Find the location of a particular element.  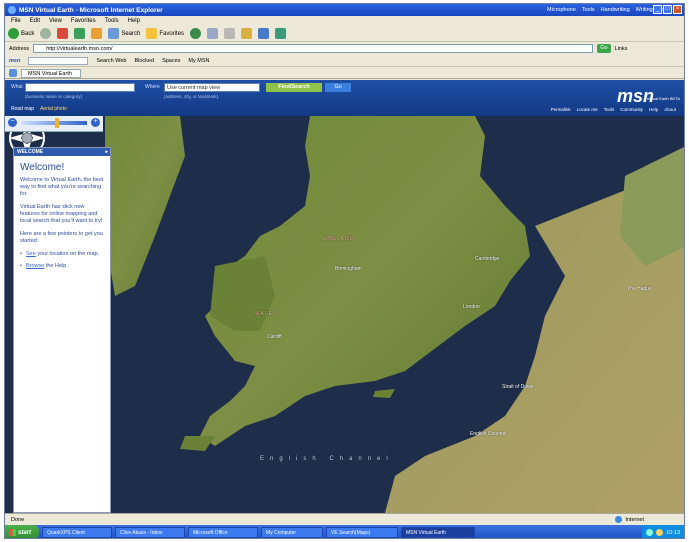

zoom-slider-thumb is located at coordinates (57, 123).